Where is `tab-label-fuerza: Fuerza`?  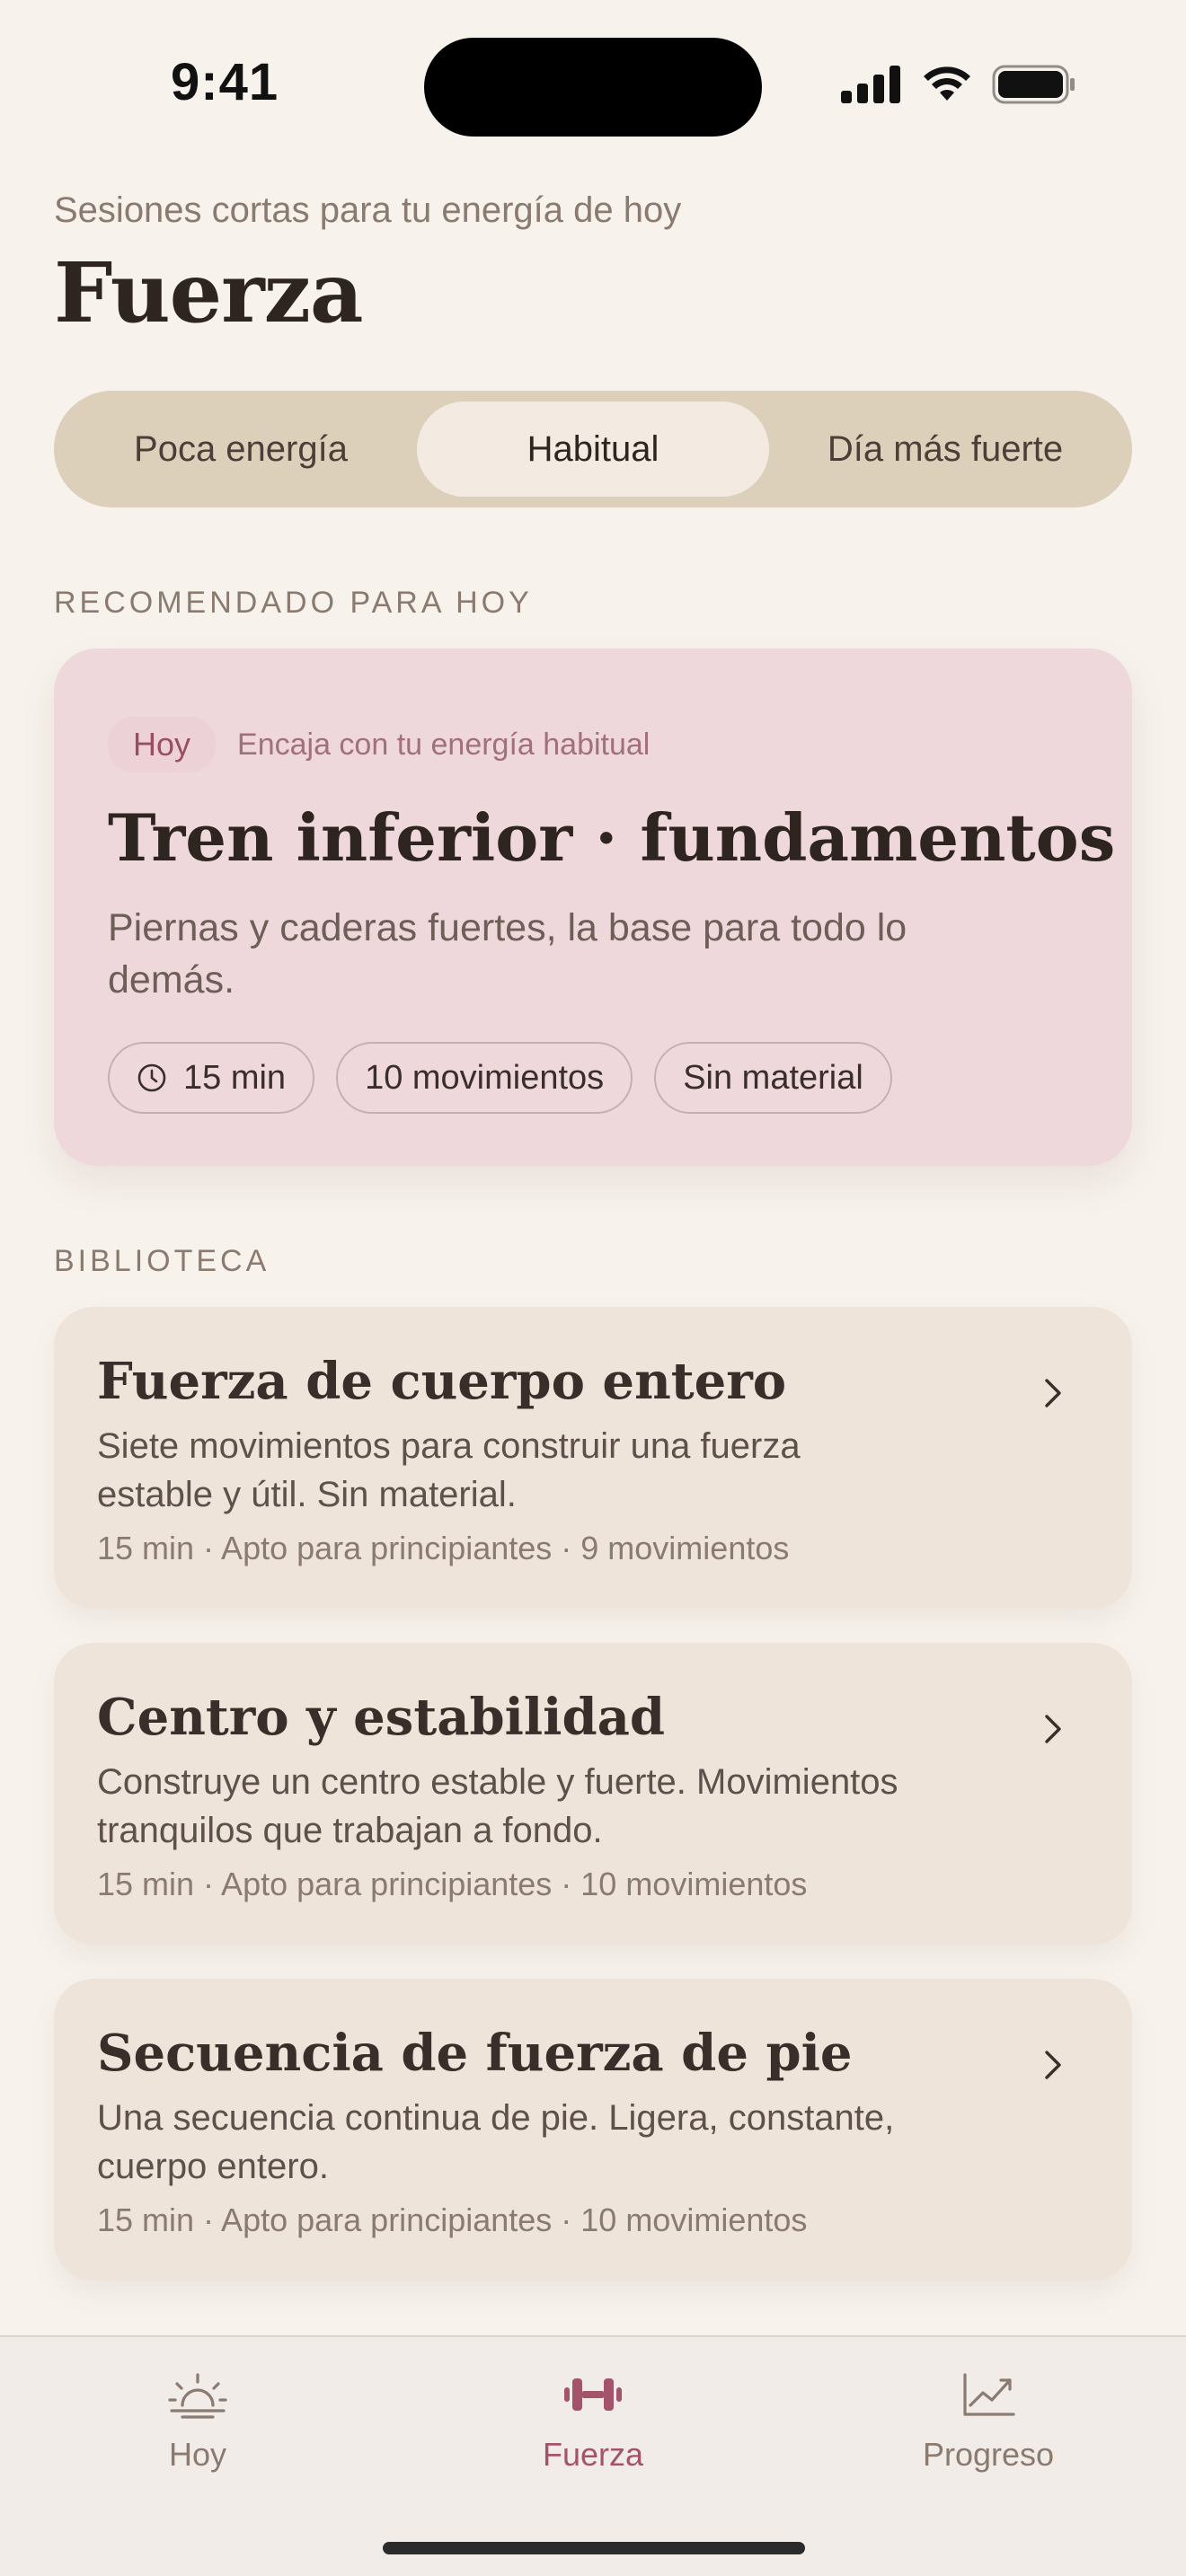
tab-label-fuerza: Fuerza is located at coordinates (593, 2454).